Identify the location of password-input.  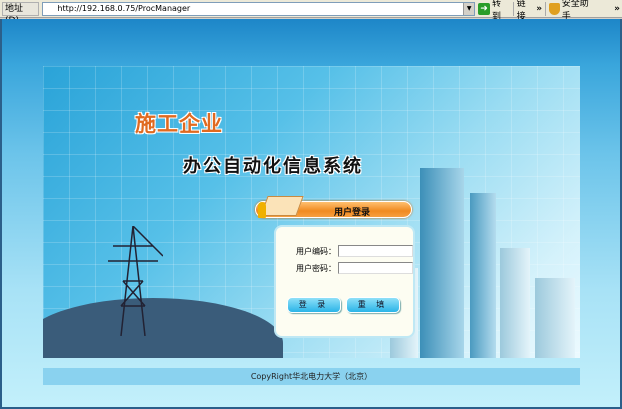
(375, 268).